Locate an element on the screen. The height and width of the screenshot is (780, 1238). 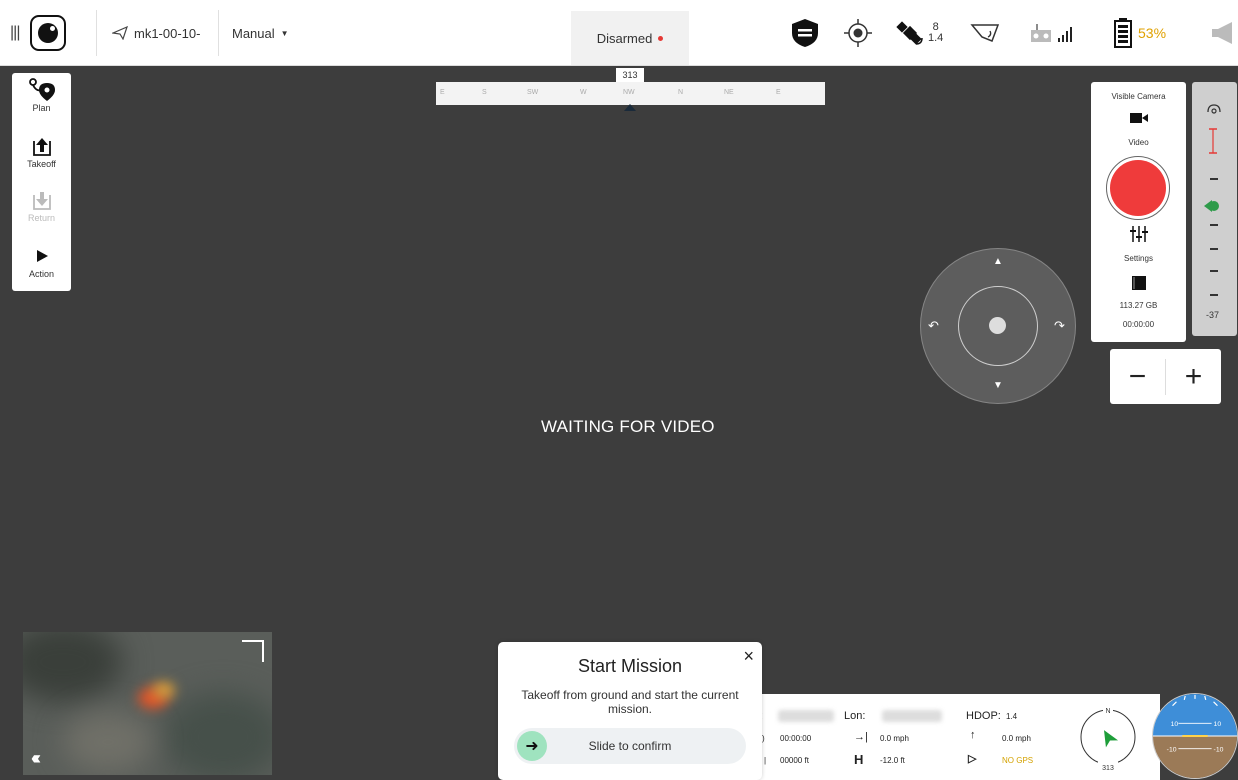
satellite-status: 8 1.4 is located at coordinates (919, 33).